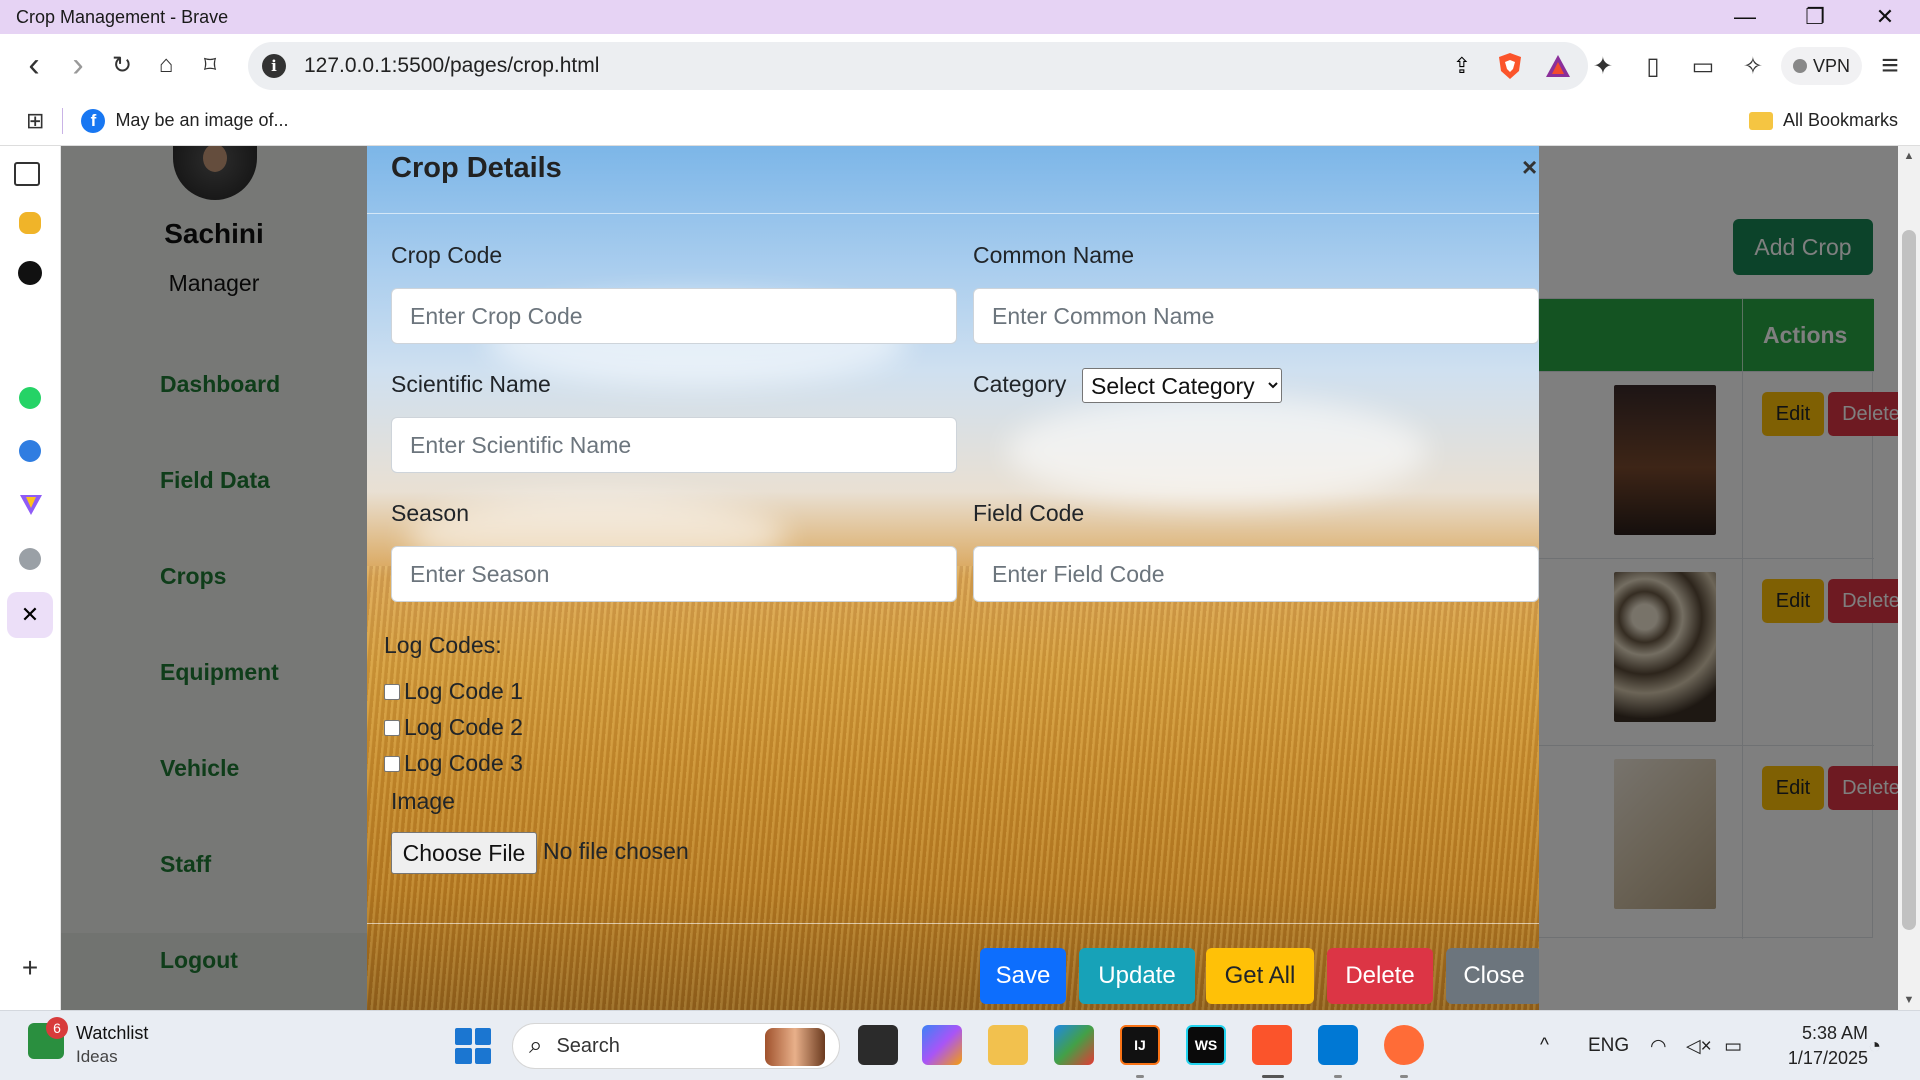  I want to click on link-icon, so click(30, 451).